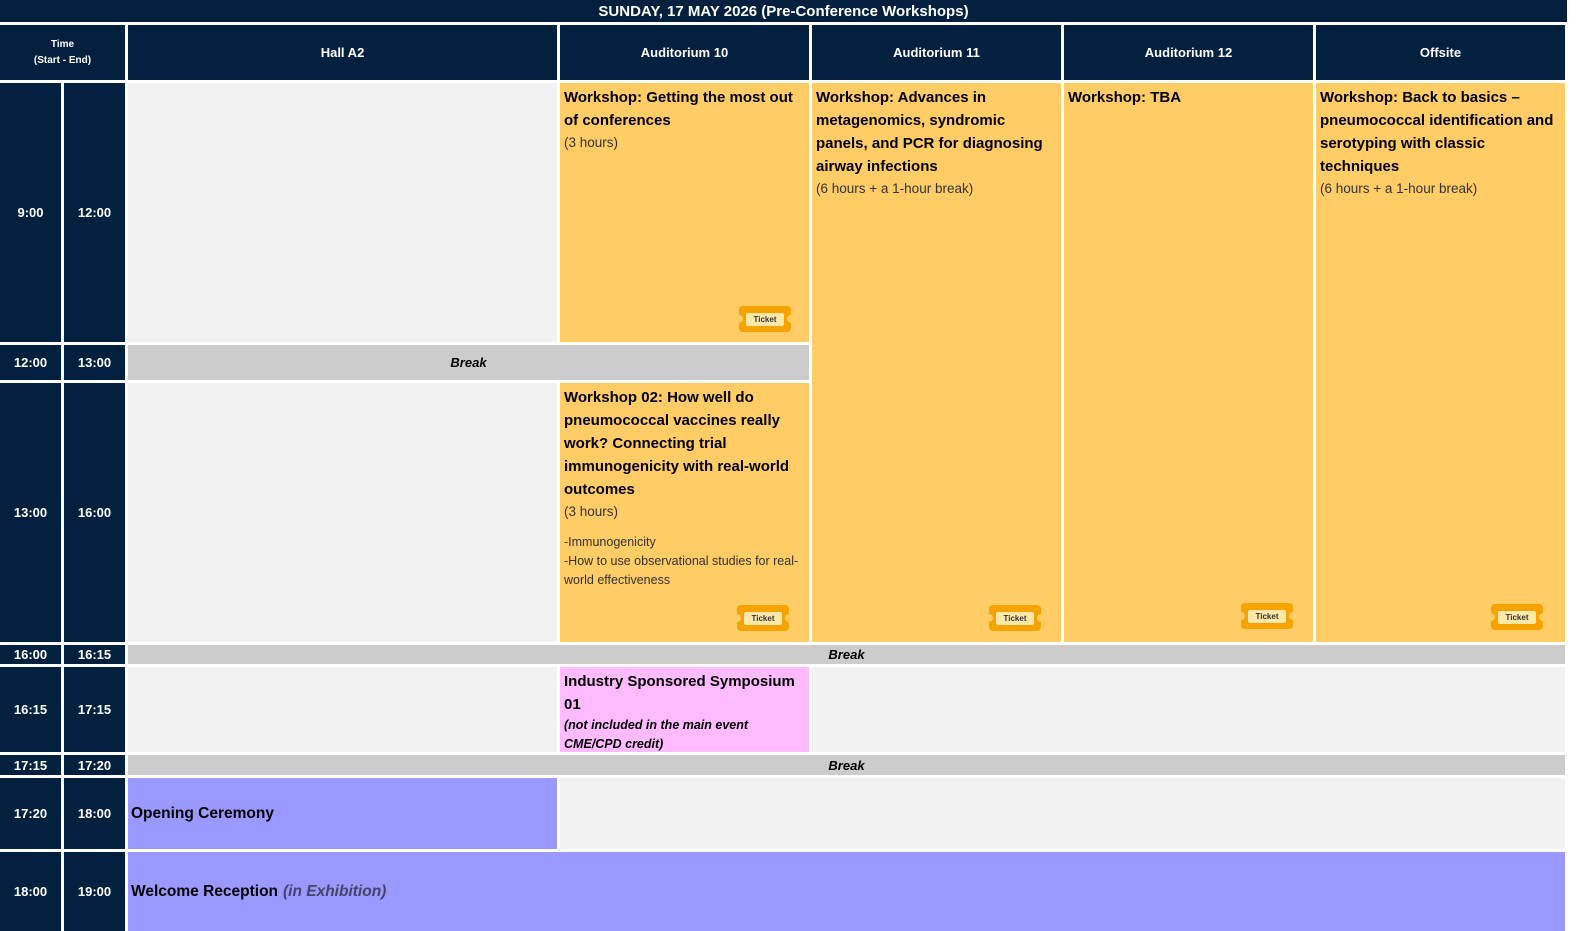  I want to click on time-start: 17:20, so click(30, 813).